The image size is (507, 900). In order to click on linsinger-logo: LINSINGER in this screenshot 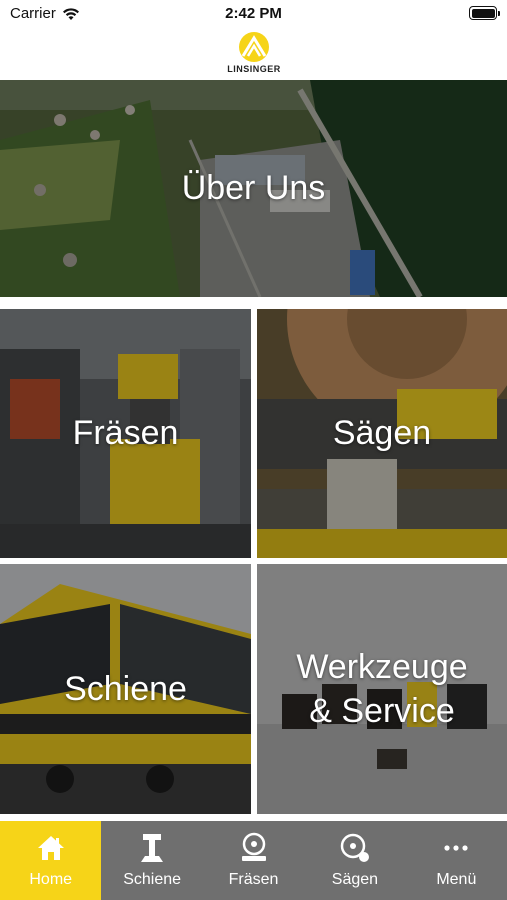, I will do `click(254, 54)`.